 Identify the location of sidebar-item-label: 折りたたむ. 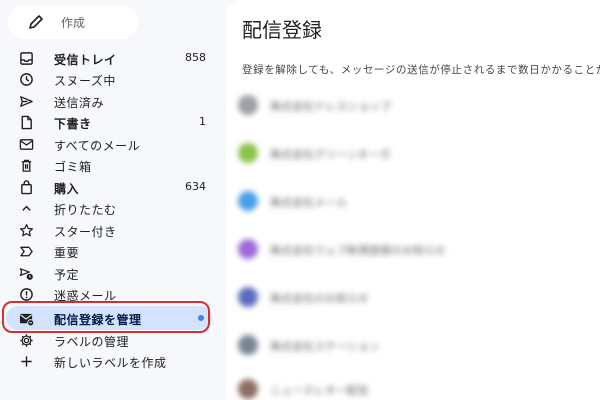
(85, 210).